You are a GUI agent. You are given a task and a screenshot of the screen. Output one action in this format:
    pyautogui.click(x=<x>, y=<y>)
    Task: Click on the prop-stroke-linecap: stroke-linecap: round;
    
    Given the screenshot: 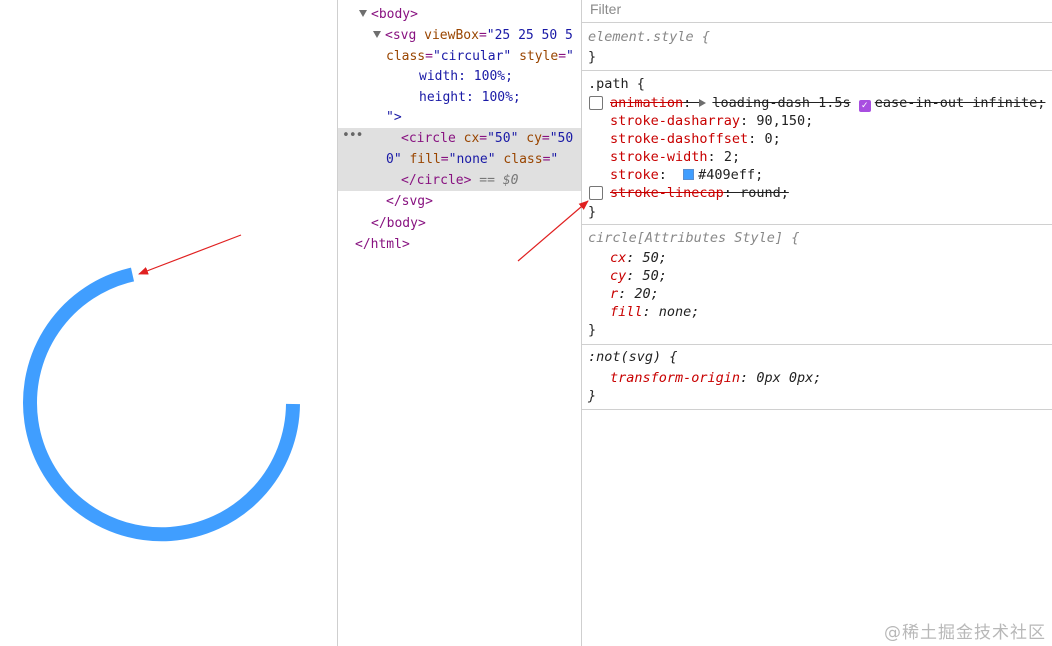 What is the action you would take?
    pyautogui.click(x=699, y=193)
    